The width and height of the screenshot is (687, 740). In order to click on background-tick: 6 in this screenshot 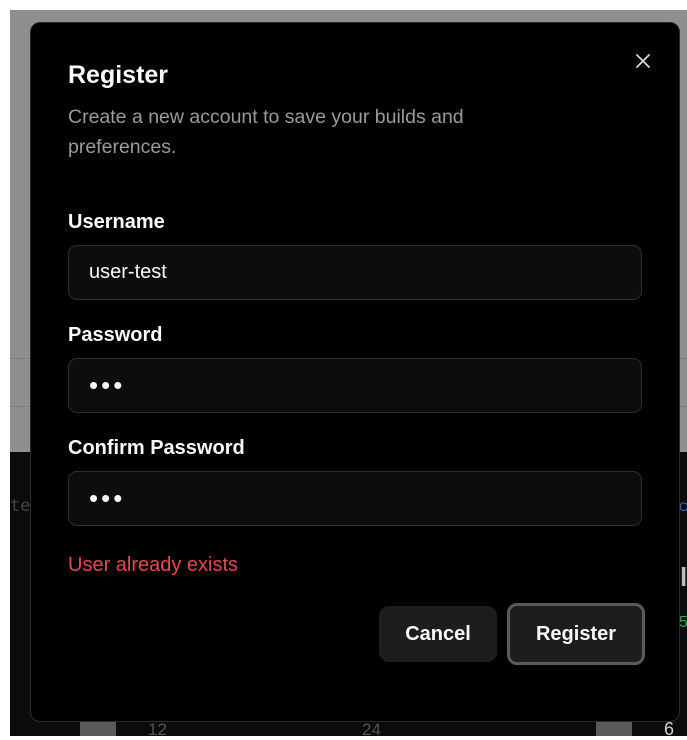, I will do `click(669, 729)`.